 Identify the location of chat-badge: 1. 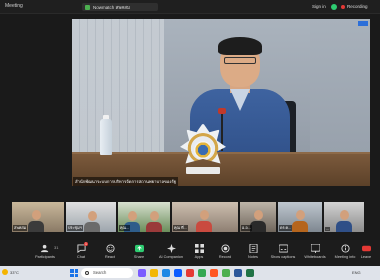
(86, 244).